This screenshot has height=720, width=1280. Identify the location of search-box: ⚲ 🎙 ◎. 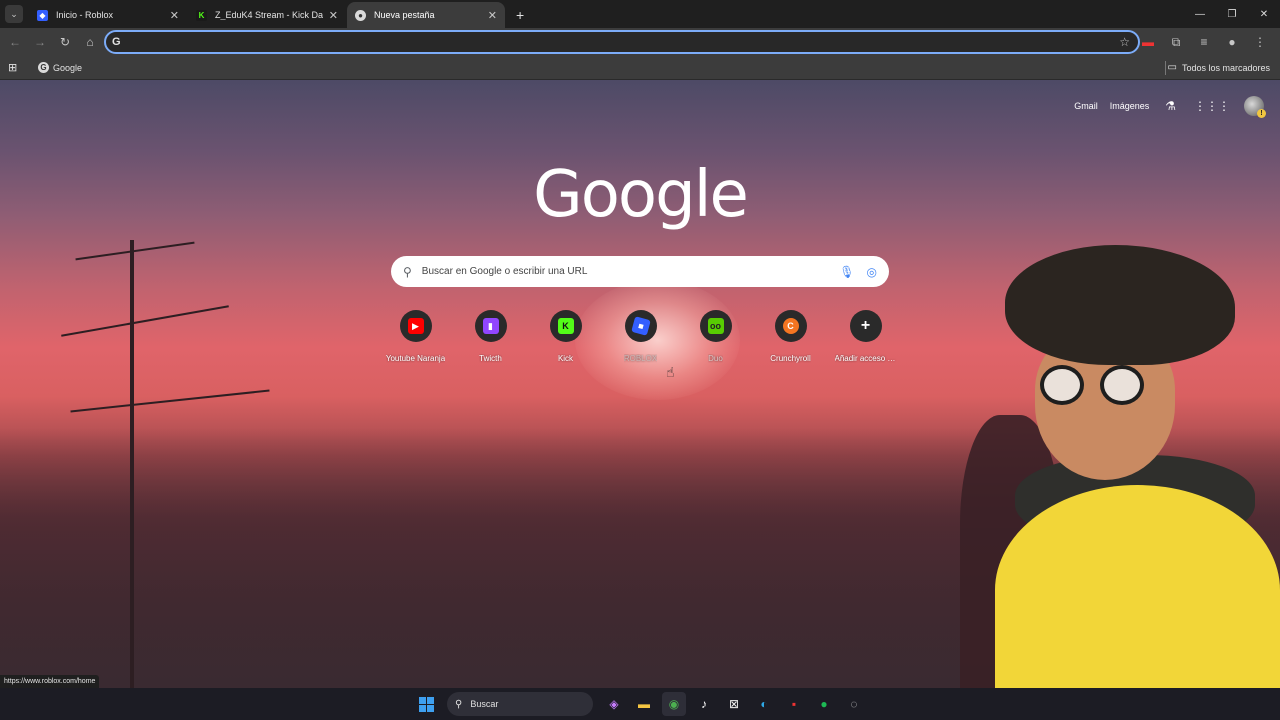
(640, 271).